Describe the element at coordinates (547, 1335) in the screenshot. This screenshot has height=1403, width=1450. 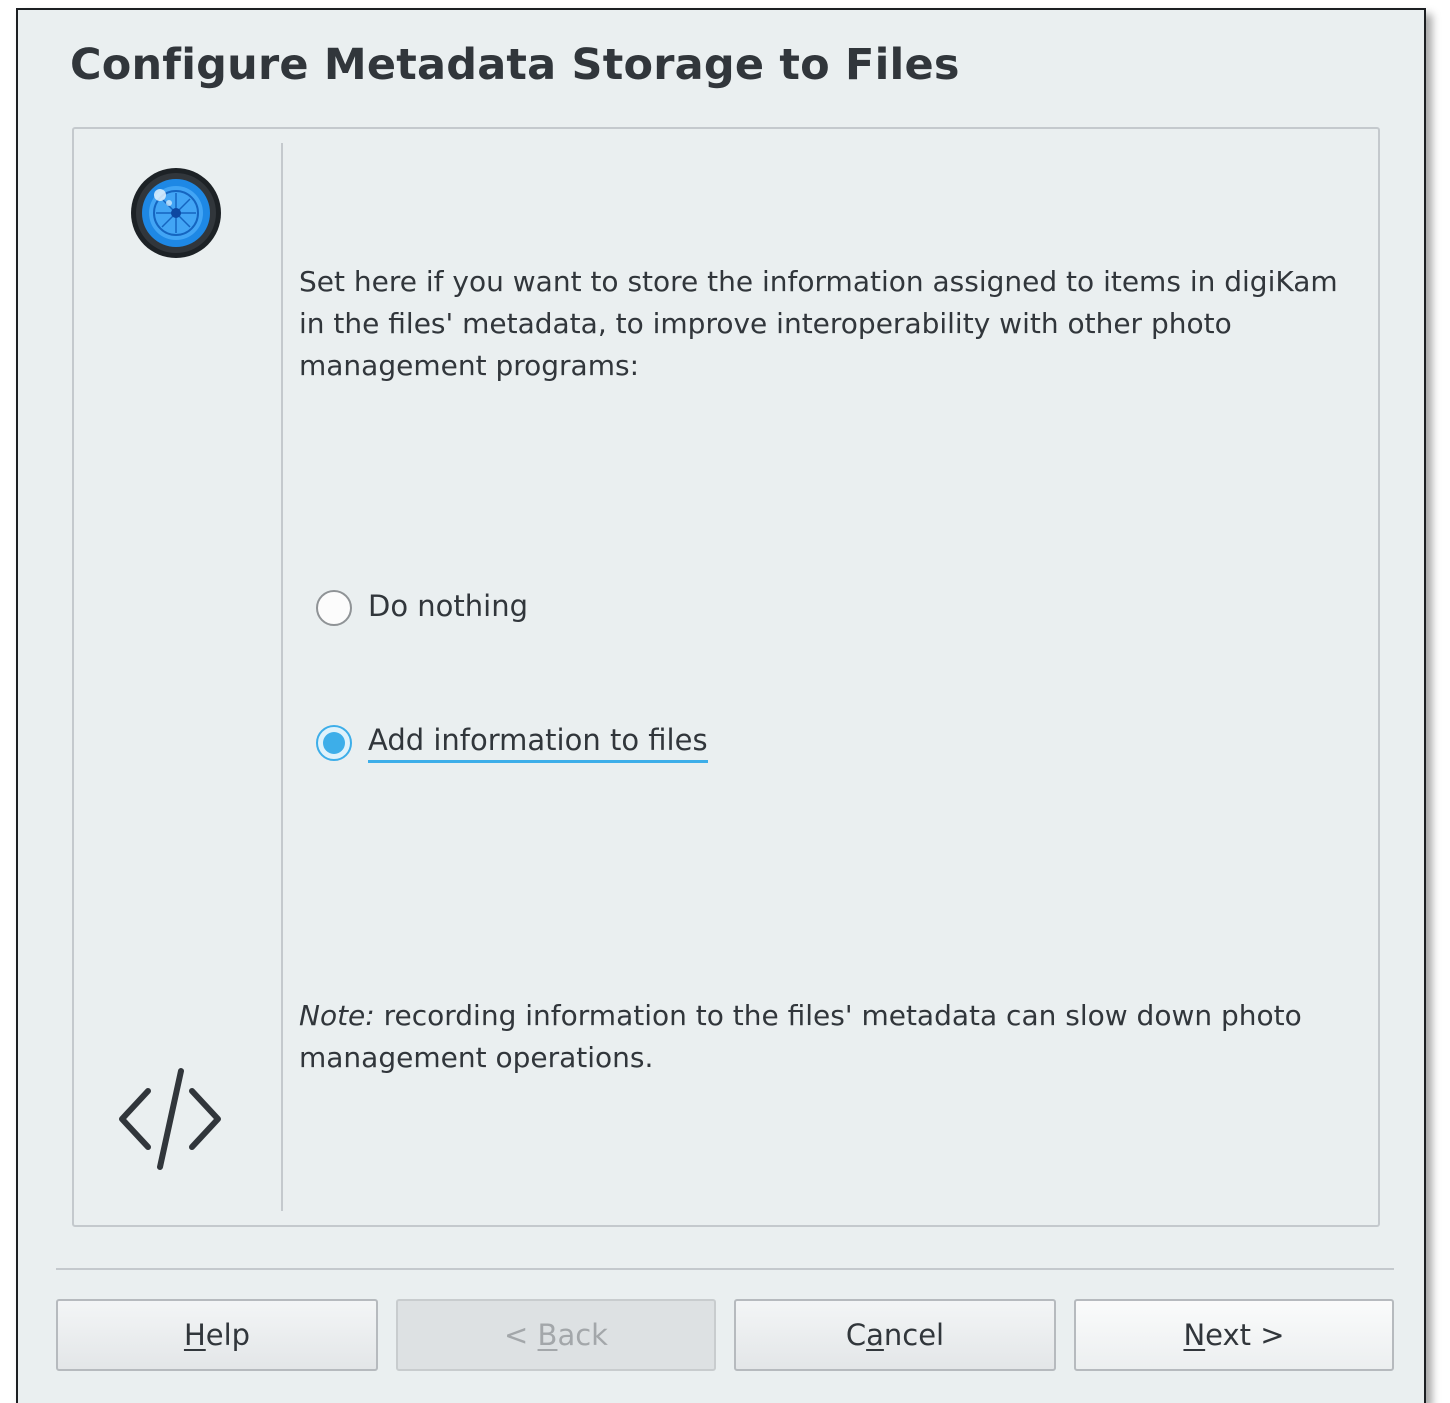
I see `back-mnemonic: B` at that location.